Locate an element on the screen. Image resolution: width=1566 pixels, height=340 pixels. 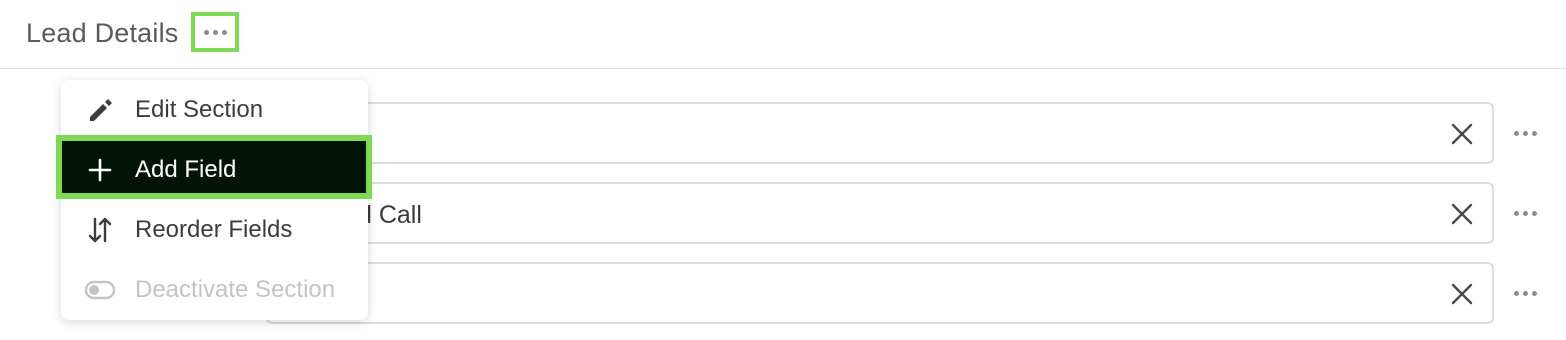
toggle-icon is located at coordinates (100, 290).